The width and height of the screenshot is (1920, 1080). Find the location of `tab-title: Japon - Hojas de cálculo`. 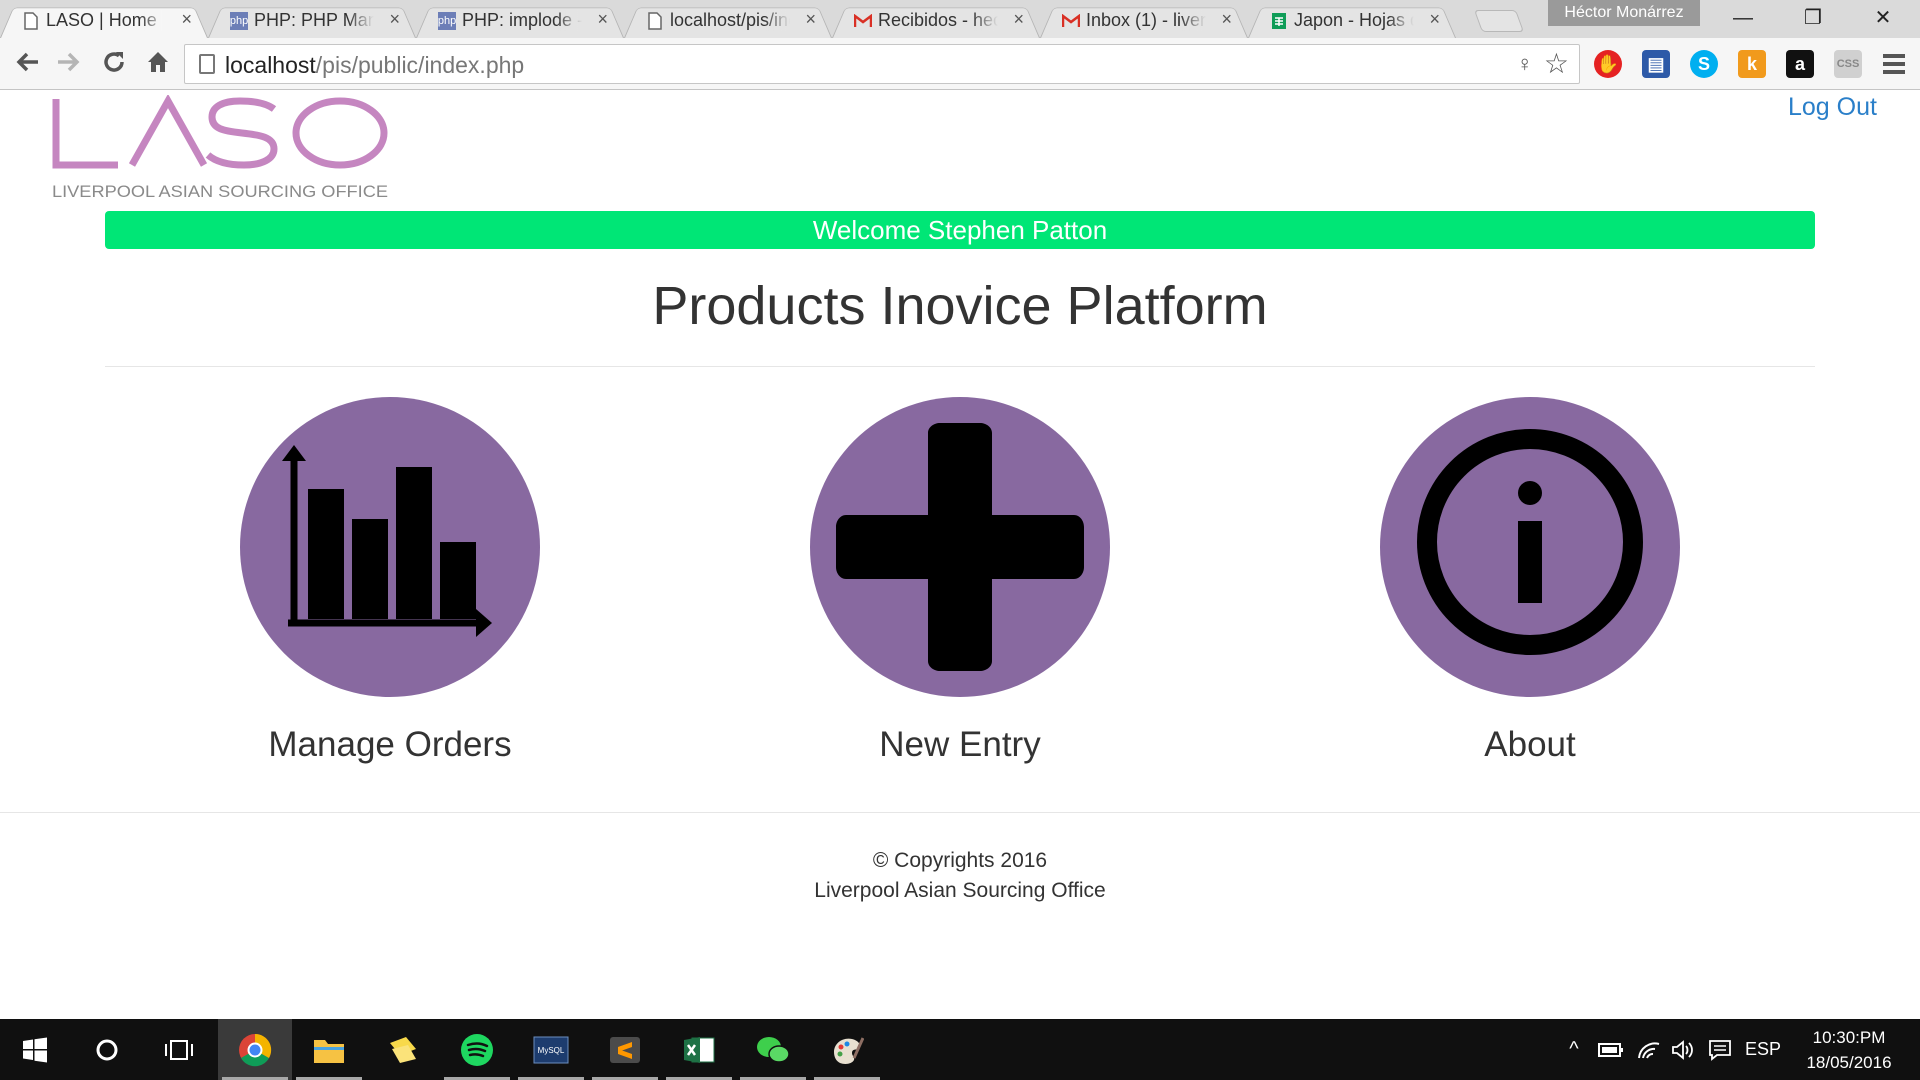

tab-title: Japon - Hojas de cálculo is located at coordinates (1354, 20).